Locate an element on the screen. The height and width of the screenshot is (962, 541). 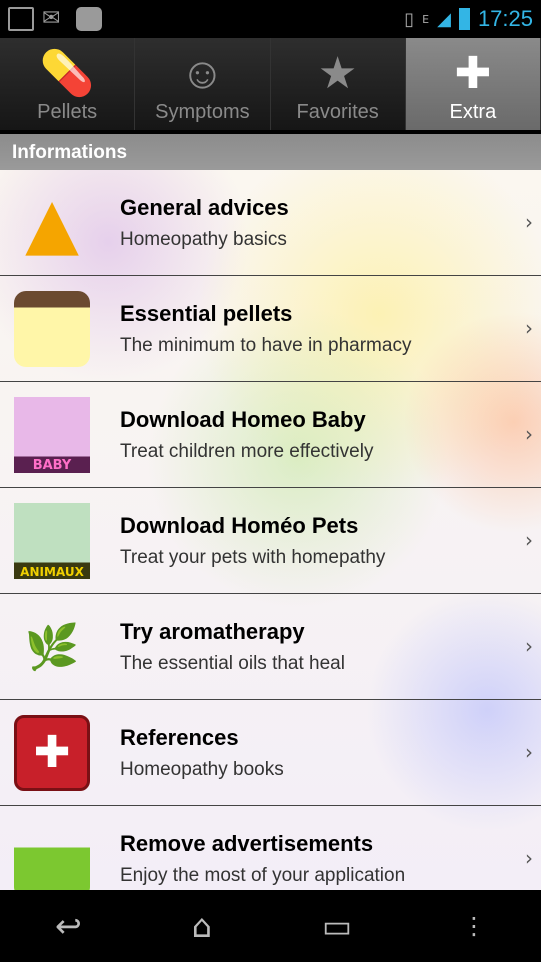
item-subtitle: Enjoy the most of your application is located at coordinates (263, 875).